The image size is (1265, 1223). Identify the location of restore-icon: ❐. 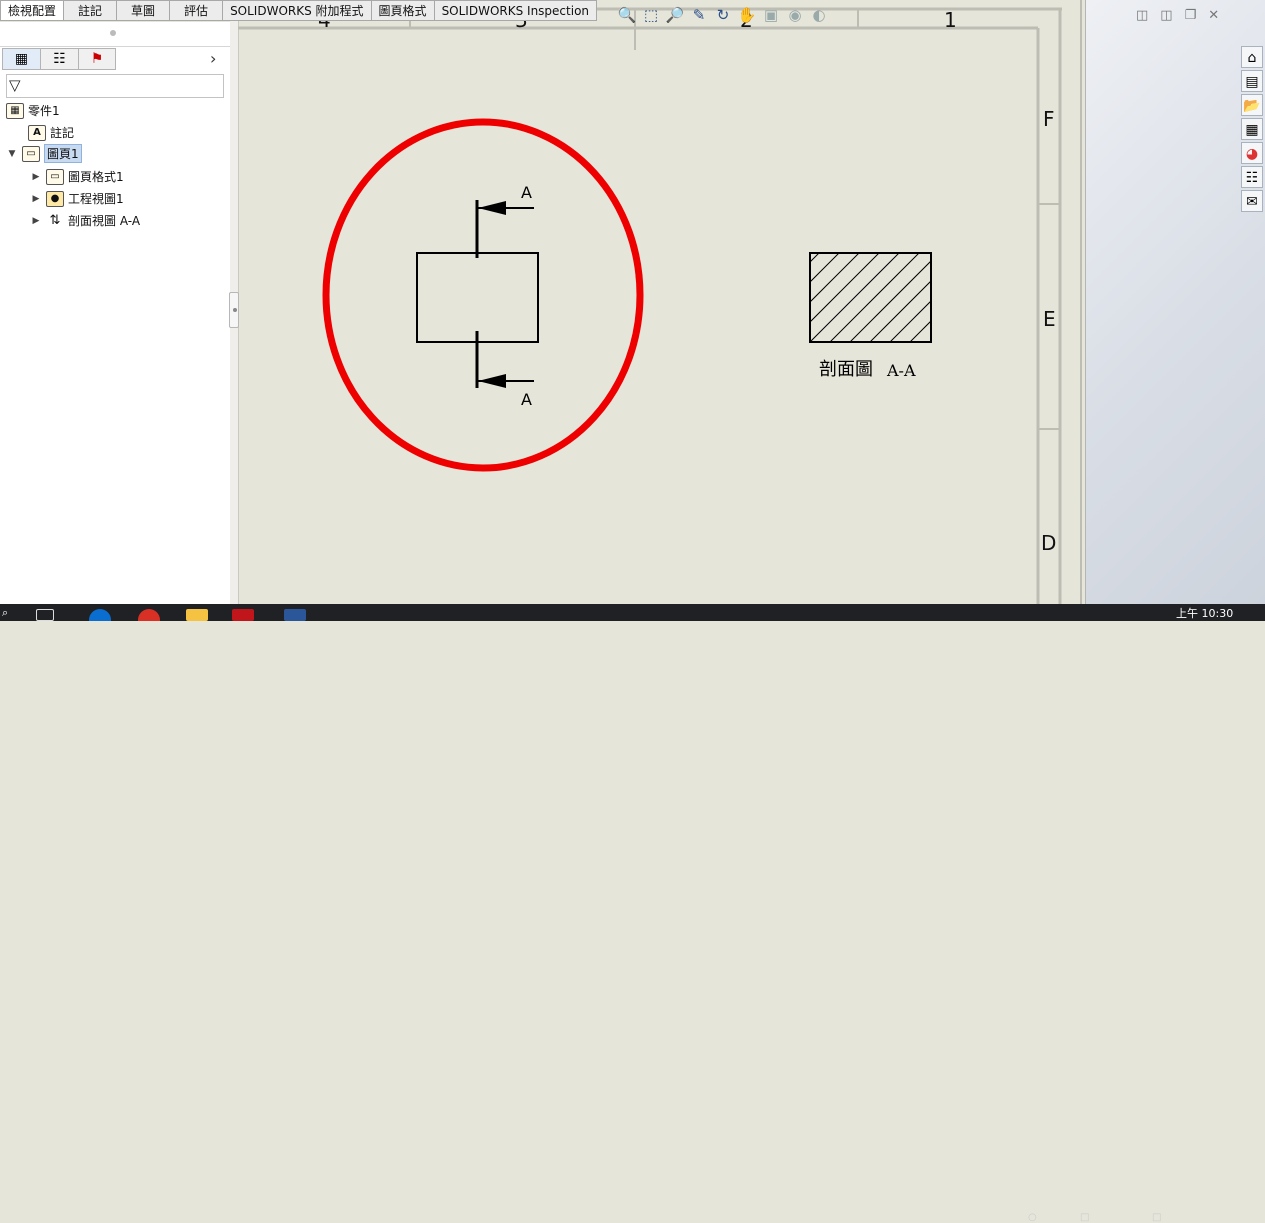
(1191, 15).